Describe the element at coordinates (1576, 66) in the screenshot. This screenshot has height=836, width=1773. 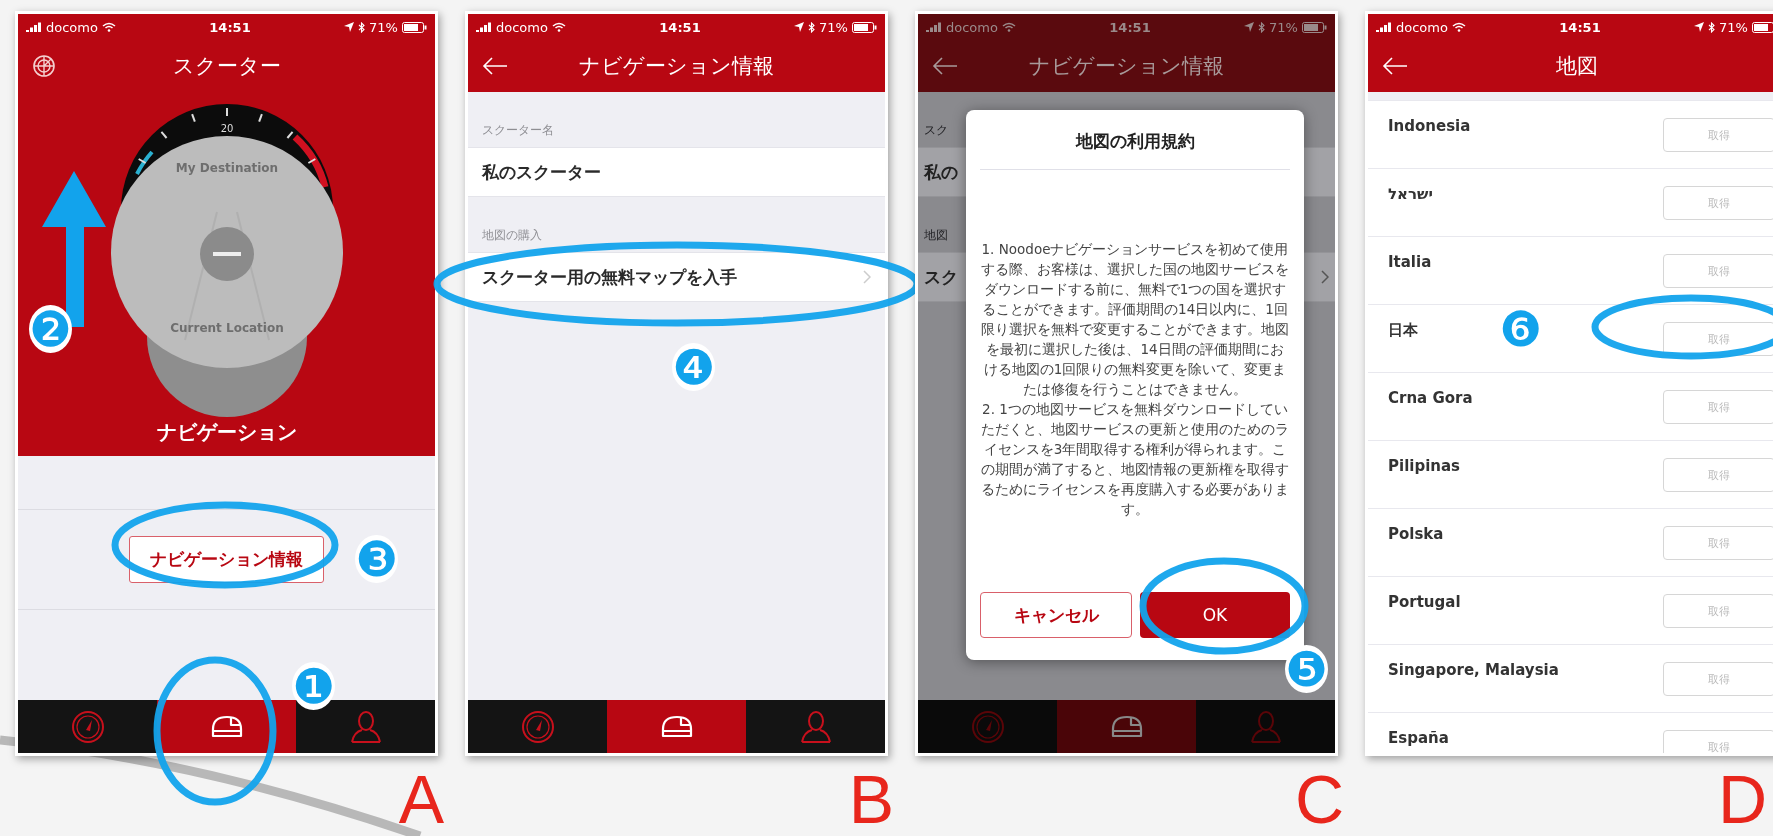
I see `screen-title: 地図` at that location.